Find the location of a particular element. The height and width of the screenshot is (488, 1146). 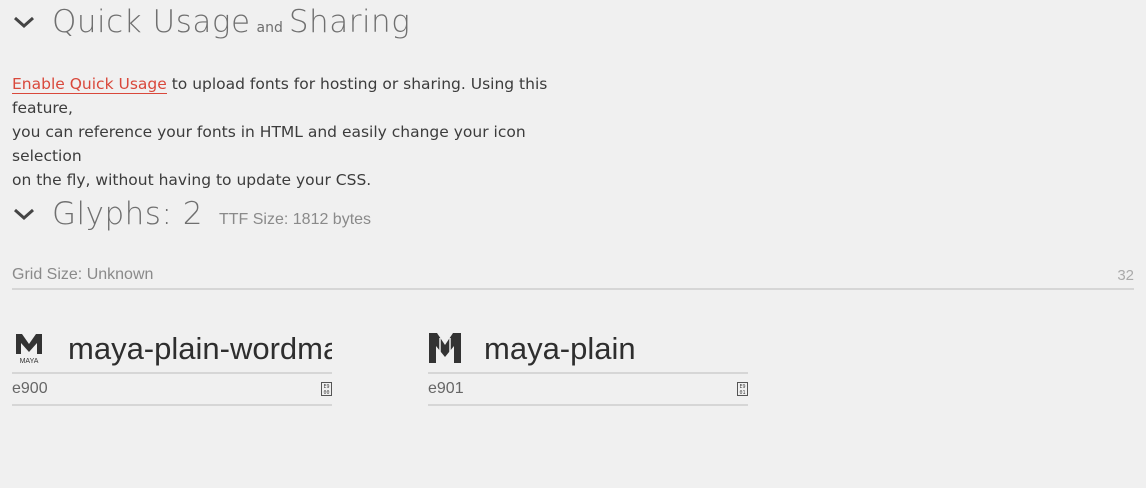

quick-usage-header: Quick Usage and Sharing is located at coordinates (211, 22).